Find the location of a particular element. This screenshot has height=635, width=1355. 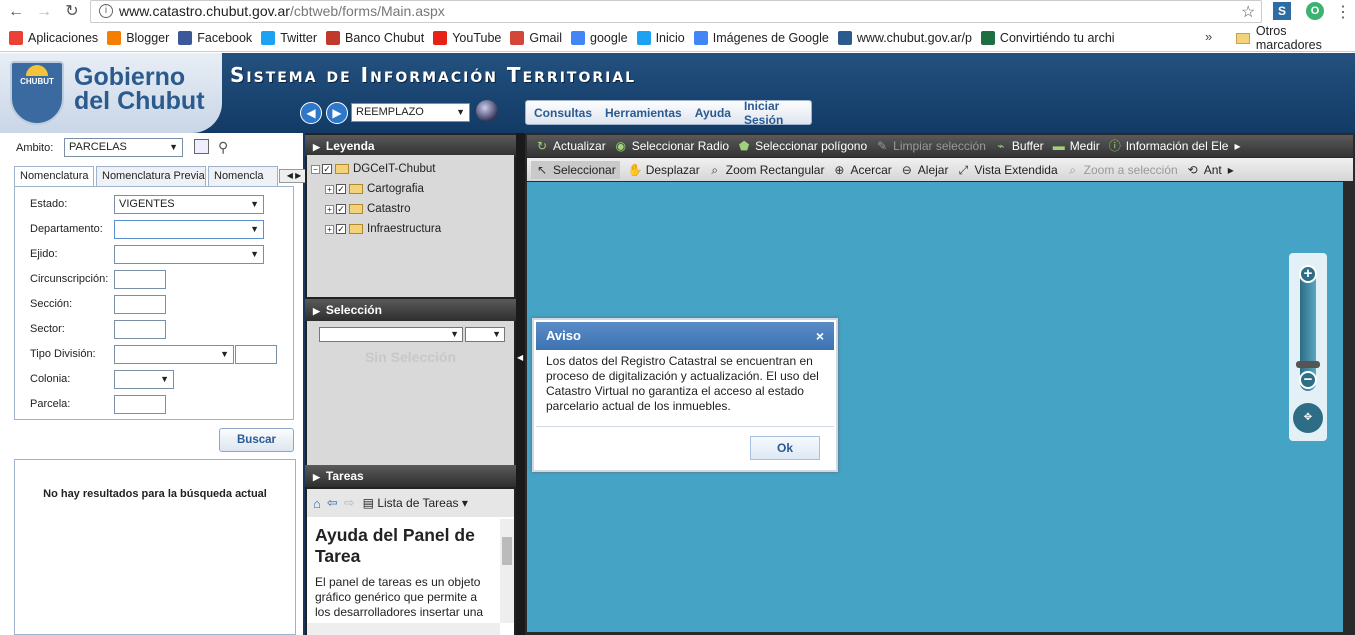

tree-node-infraestructura: + ✓ Infraestructura is located at coordinates (383, 229).